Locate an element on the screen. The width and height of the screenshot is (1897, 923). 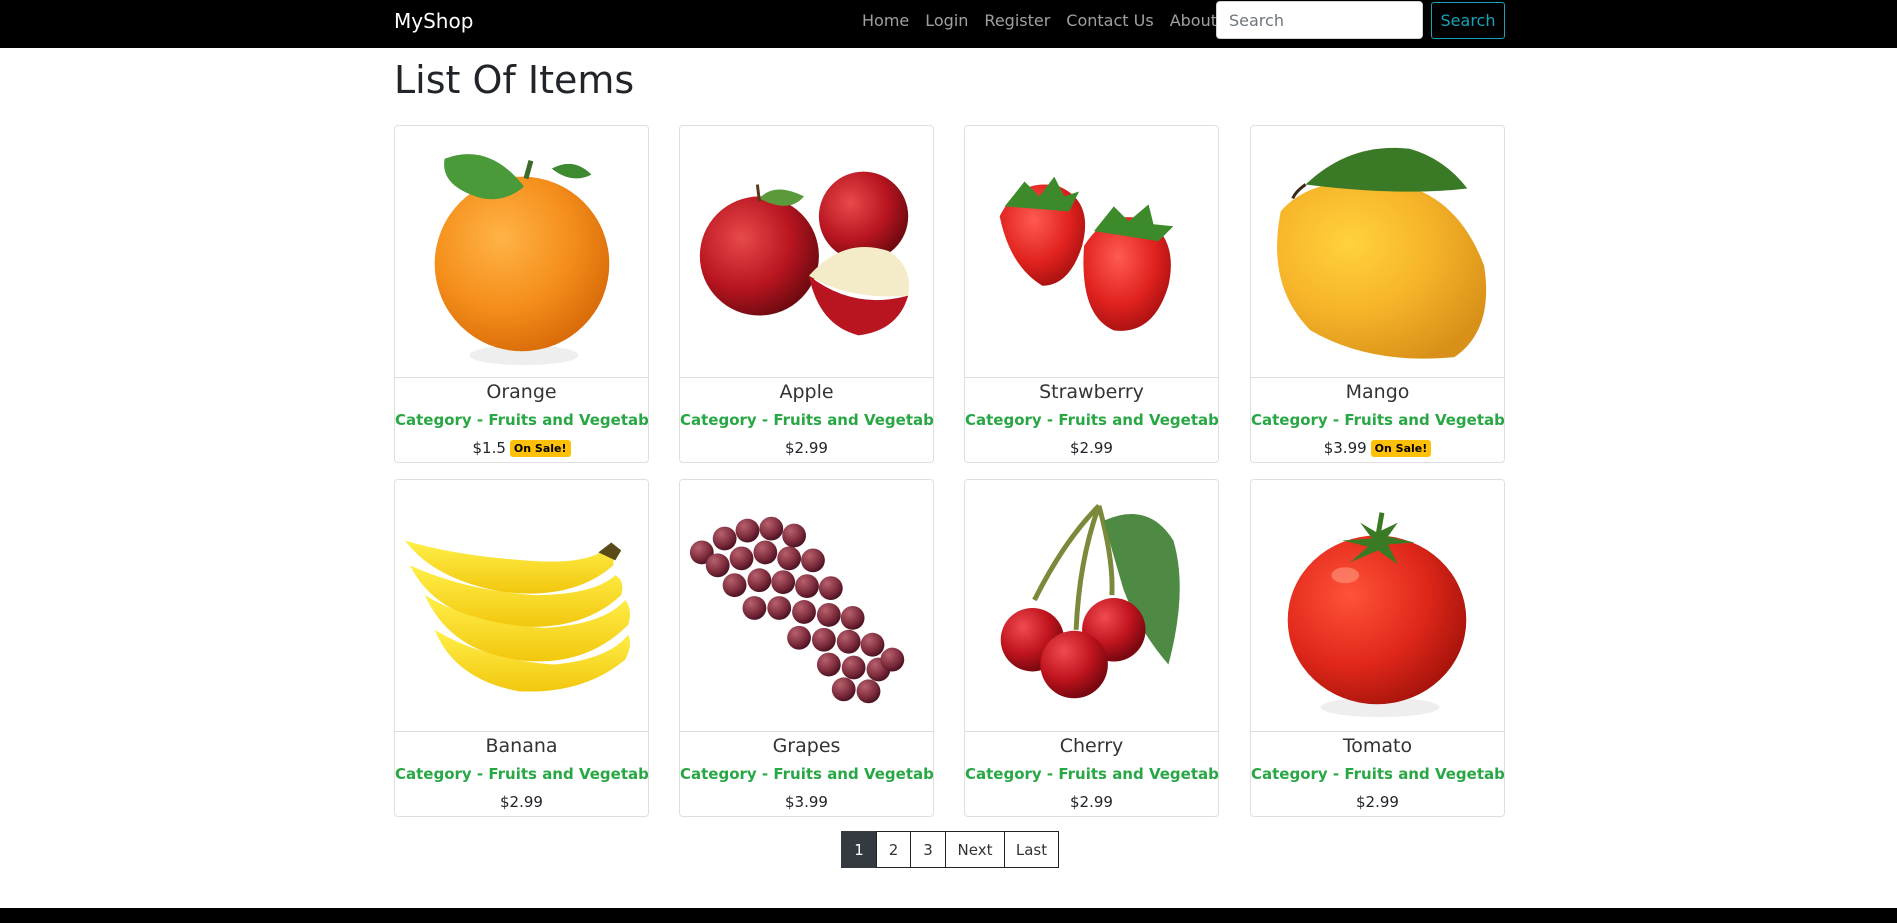
product-image-grapes is located at coordinates (806, 606).